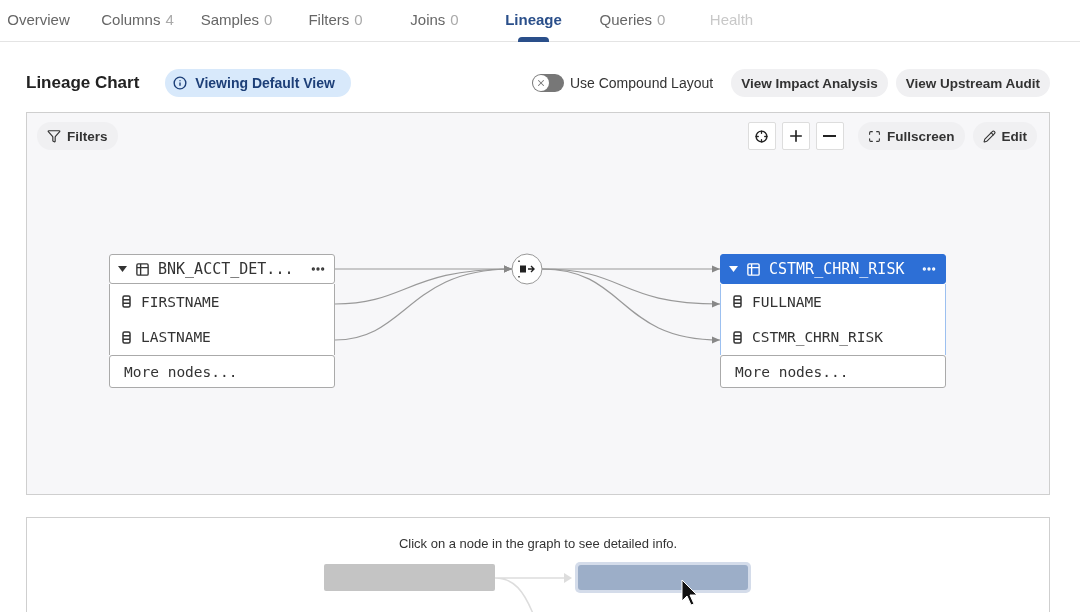  I want to click on info-icon, so click(180, 83).